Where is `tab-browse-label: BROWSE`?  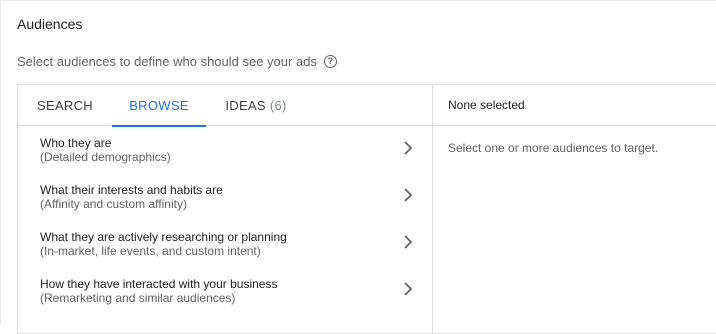 tab-browse-label: BROWSE is located at coordinates (159, 105).